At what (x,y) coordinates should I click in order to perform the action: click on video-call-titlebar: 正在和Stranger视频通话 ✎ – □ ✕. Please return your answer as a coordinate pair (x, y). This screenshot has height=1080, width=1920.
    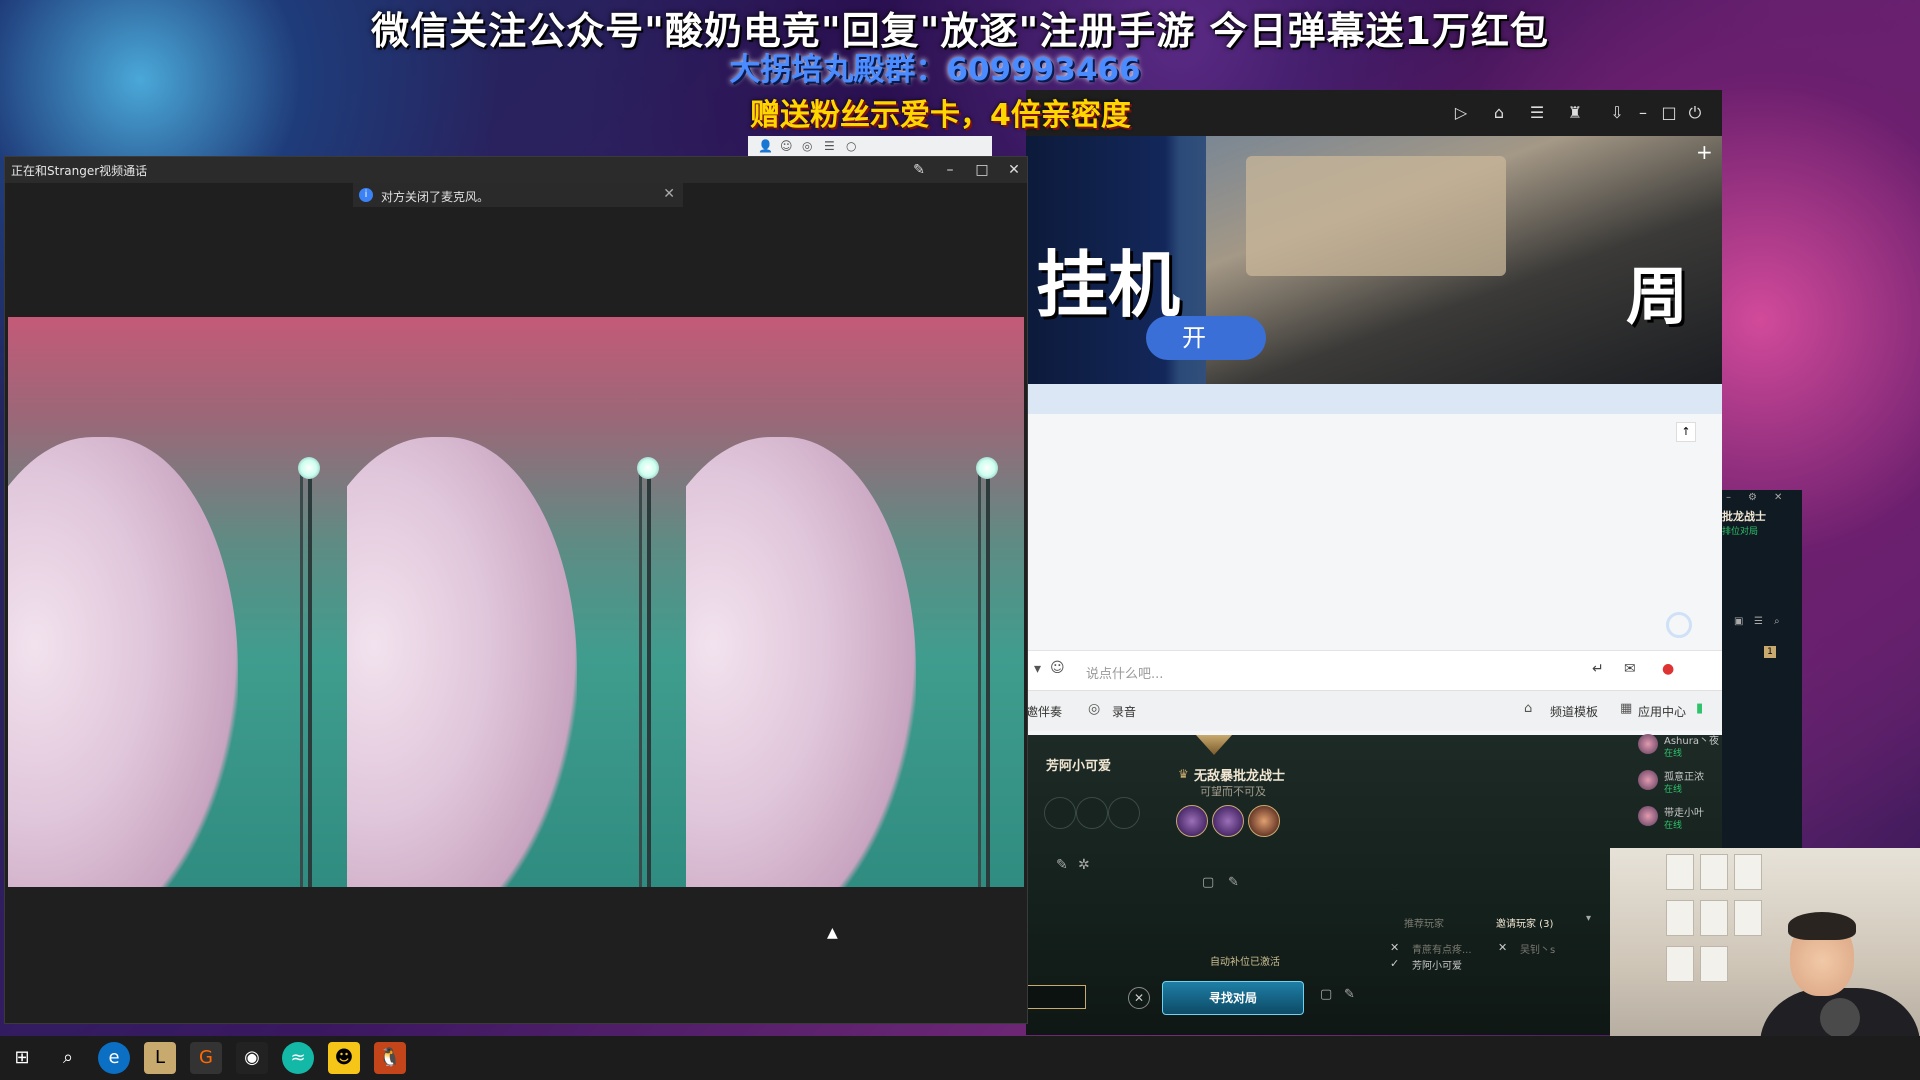
    Looking at the image, I should click on (516, 170).